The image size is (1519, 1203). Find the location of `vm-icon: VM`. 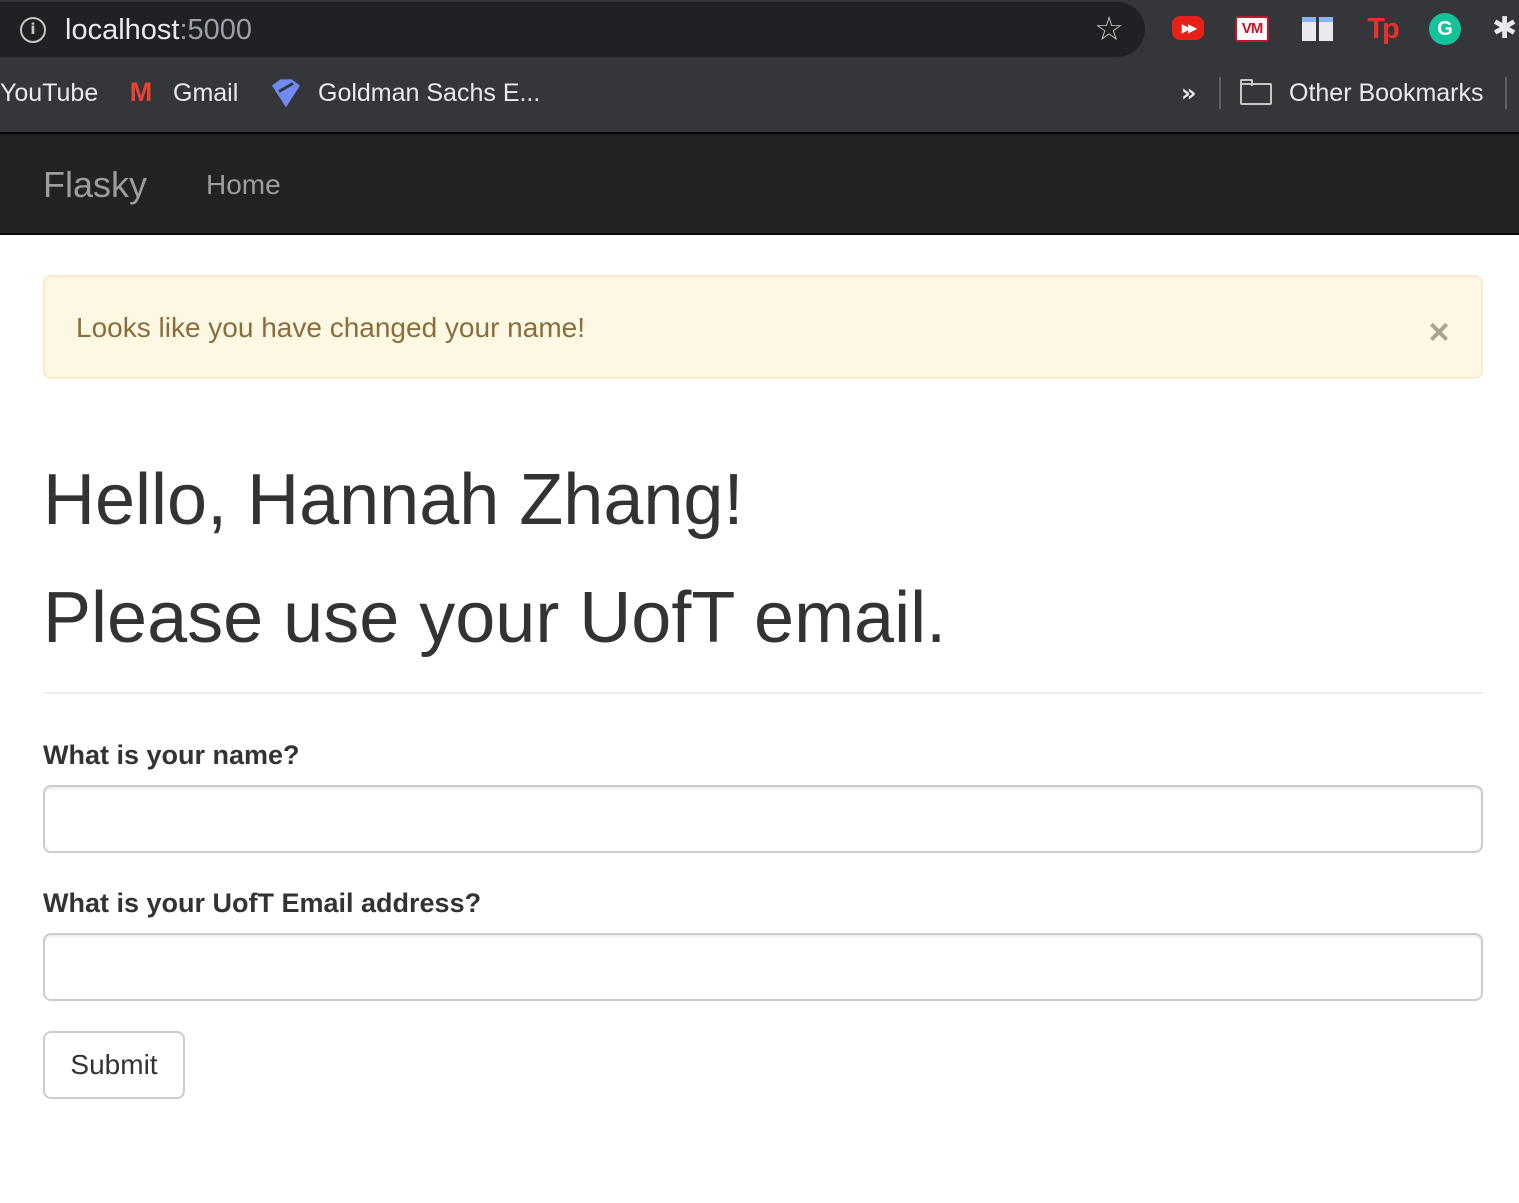

vm-icon: VM is located at coordinates (1252, 29).